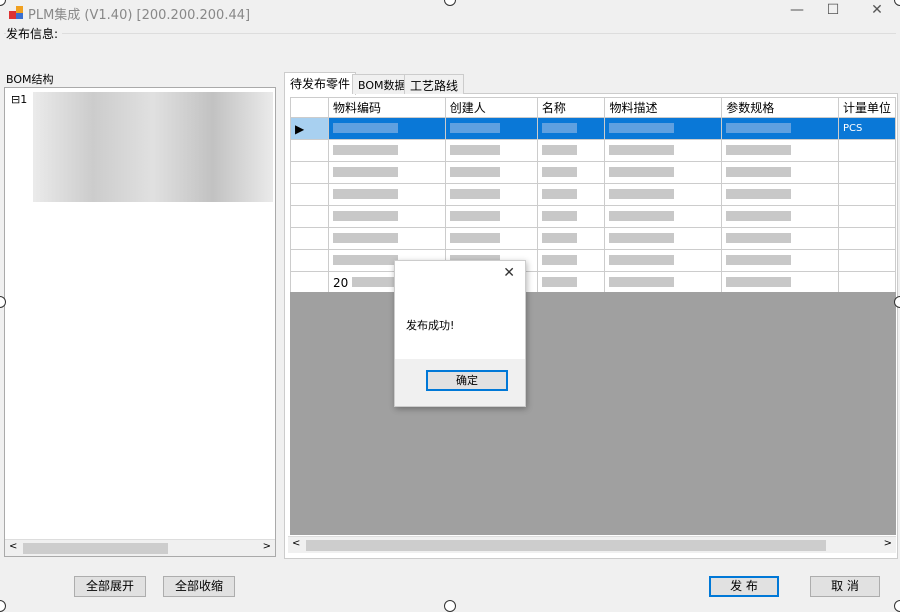  What do you see at coordinates (780, 107) in the screenshot?
I see `col-spec: 参数规格` at bounding box center [780, 107].